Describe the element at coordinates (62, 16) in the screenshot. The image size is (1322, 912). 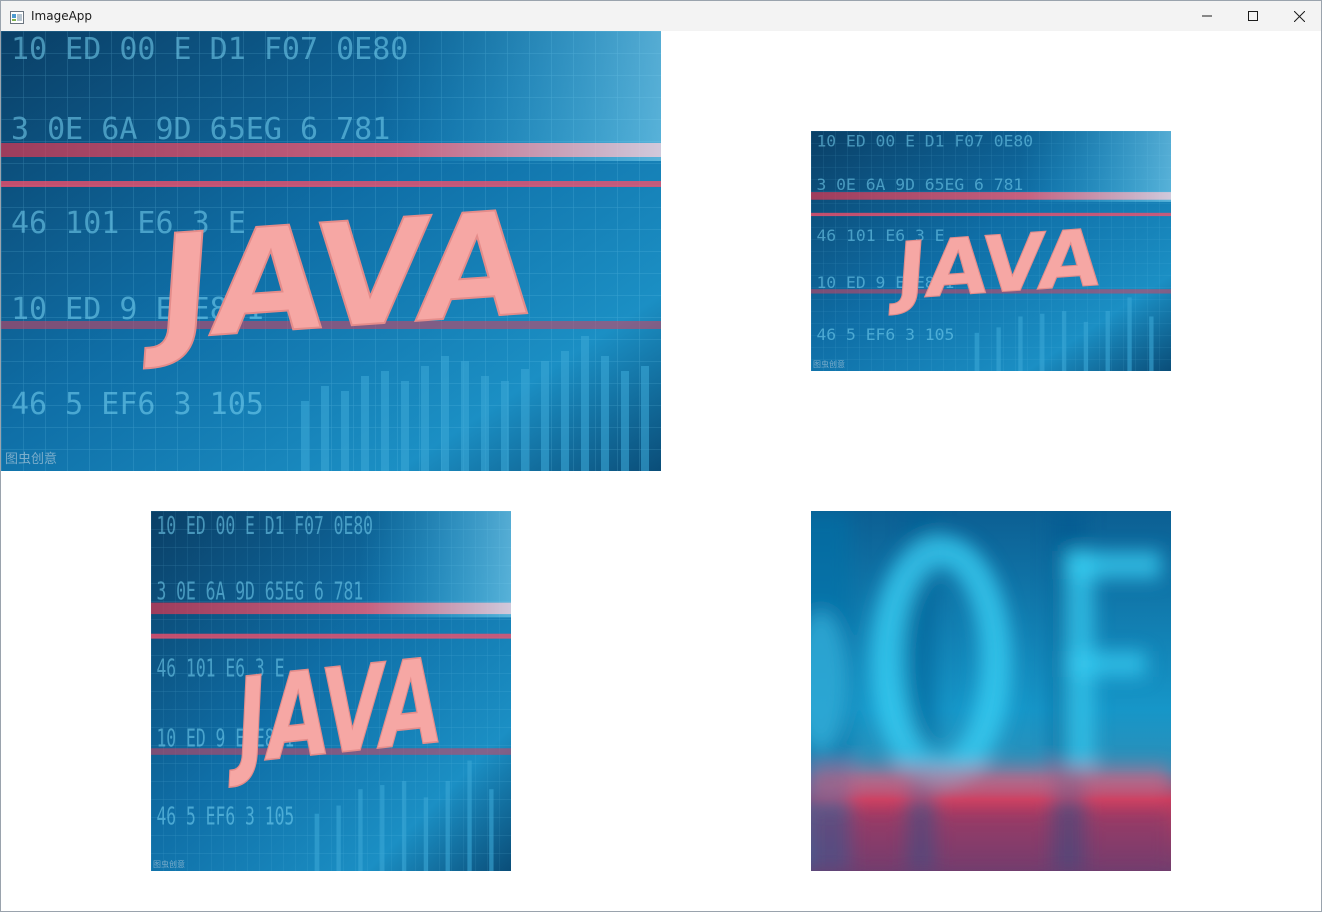
I see `window-title: ImageApp` at that location.